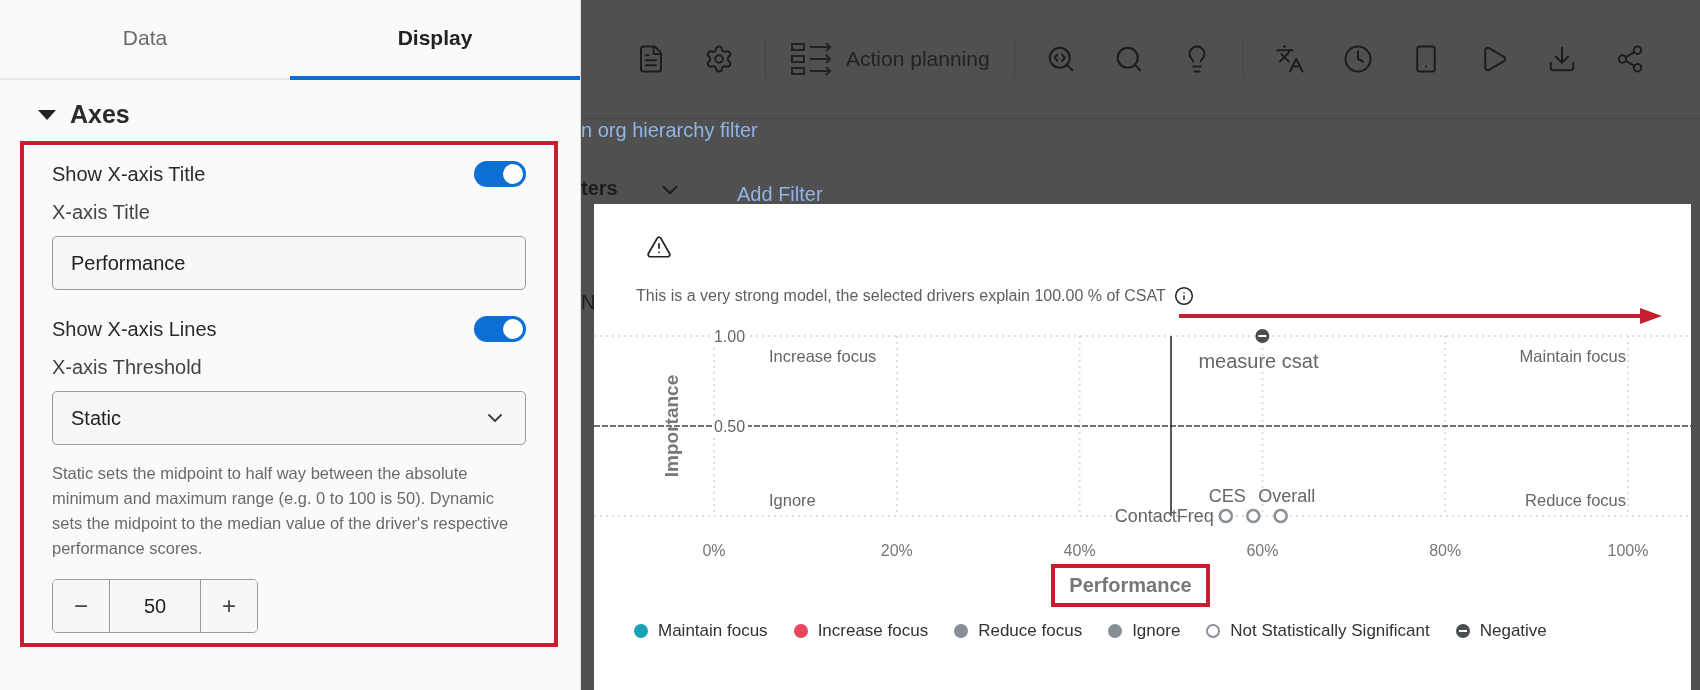 This screenshot has height=690, width=1700. I want to click on toggle-label: Show X-axis Title, so click(129, 174).